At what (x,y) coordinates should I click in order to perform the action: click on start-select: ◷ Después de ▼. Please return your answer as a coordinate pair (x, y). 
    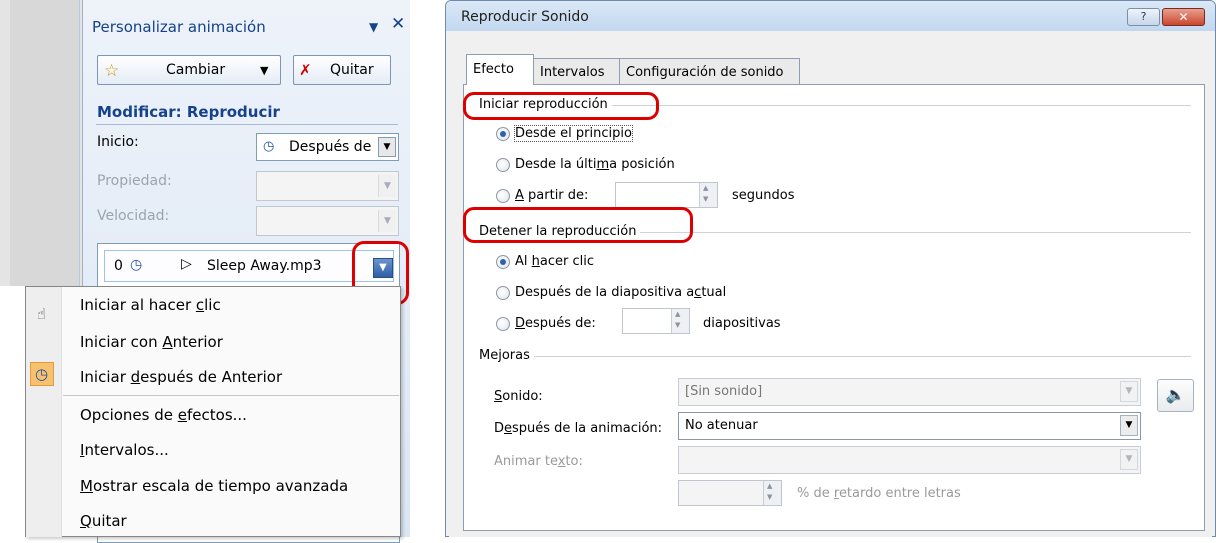
    Looking at the image, I should click on (327, 147).